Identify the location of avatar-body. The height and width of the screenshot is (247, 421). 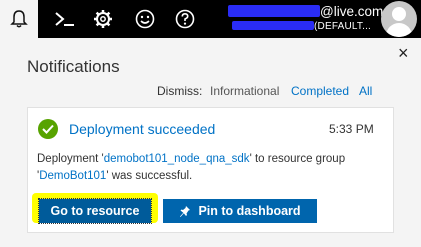
(399, 30).